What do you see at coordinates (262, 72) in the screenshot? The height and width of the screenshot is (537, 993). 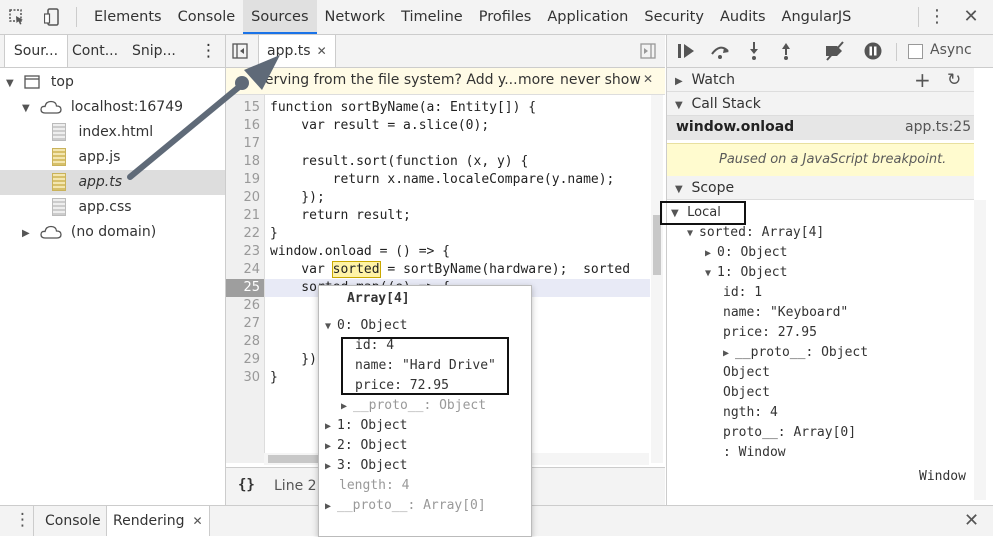 I see `arrow-head` at bounding box center [262, 72].